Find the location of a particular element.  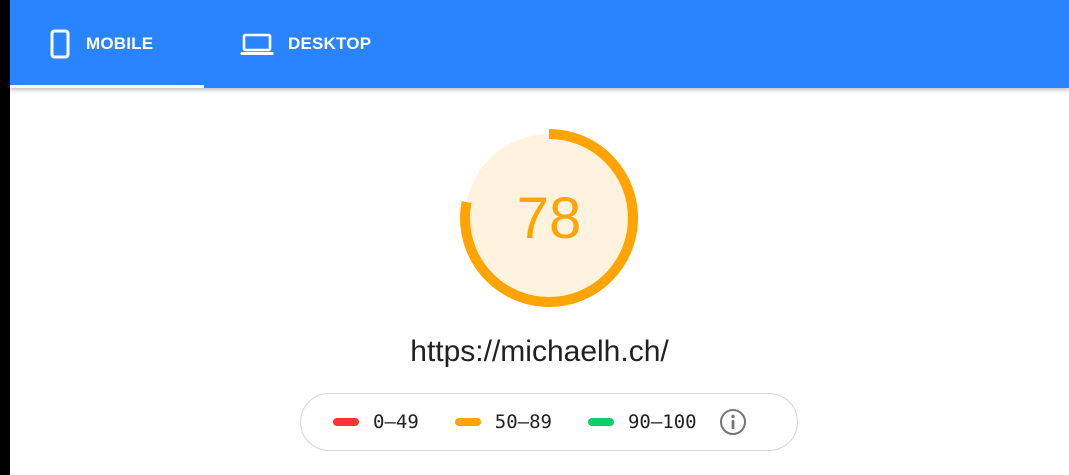

tested-url: https://michaelh.ch/ is located at coordinates (539, 351).